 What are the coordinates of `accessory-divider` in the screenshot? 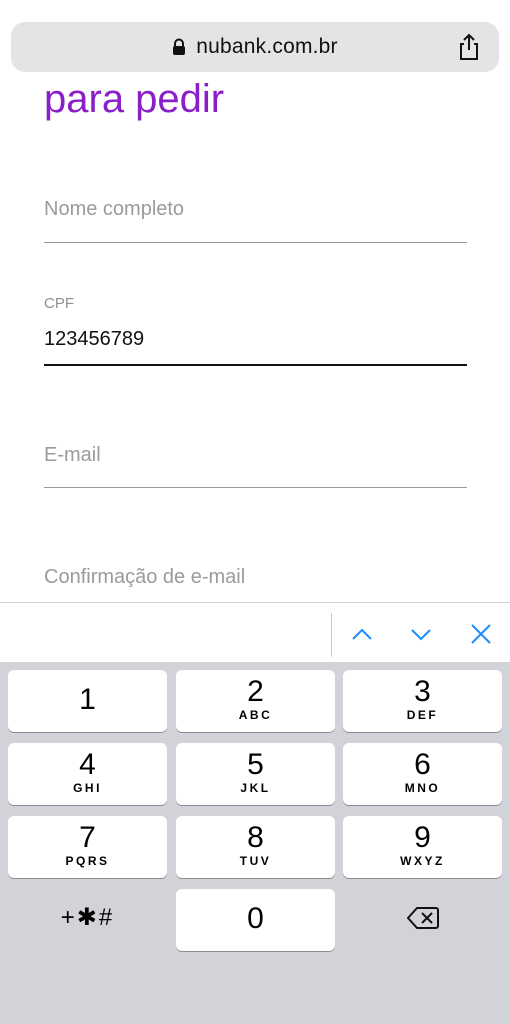 It's located at (331, 635).